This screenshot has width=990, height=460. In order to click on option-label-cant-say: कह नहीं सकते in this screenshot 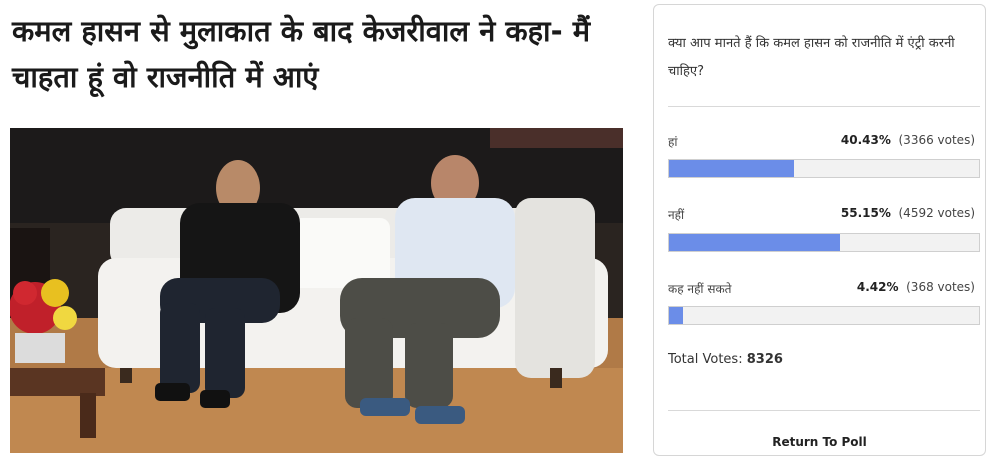, I will do `click(700, 289)`.